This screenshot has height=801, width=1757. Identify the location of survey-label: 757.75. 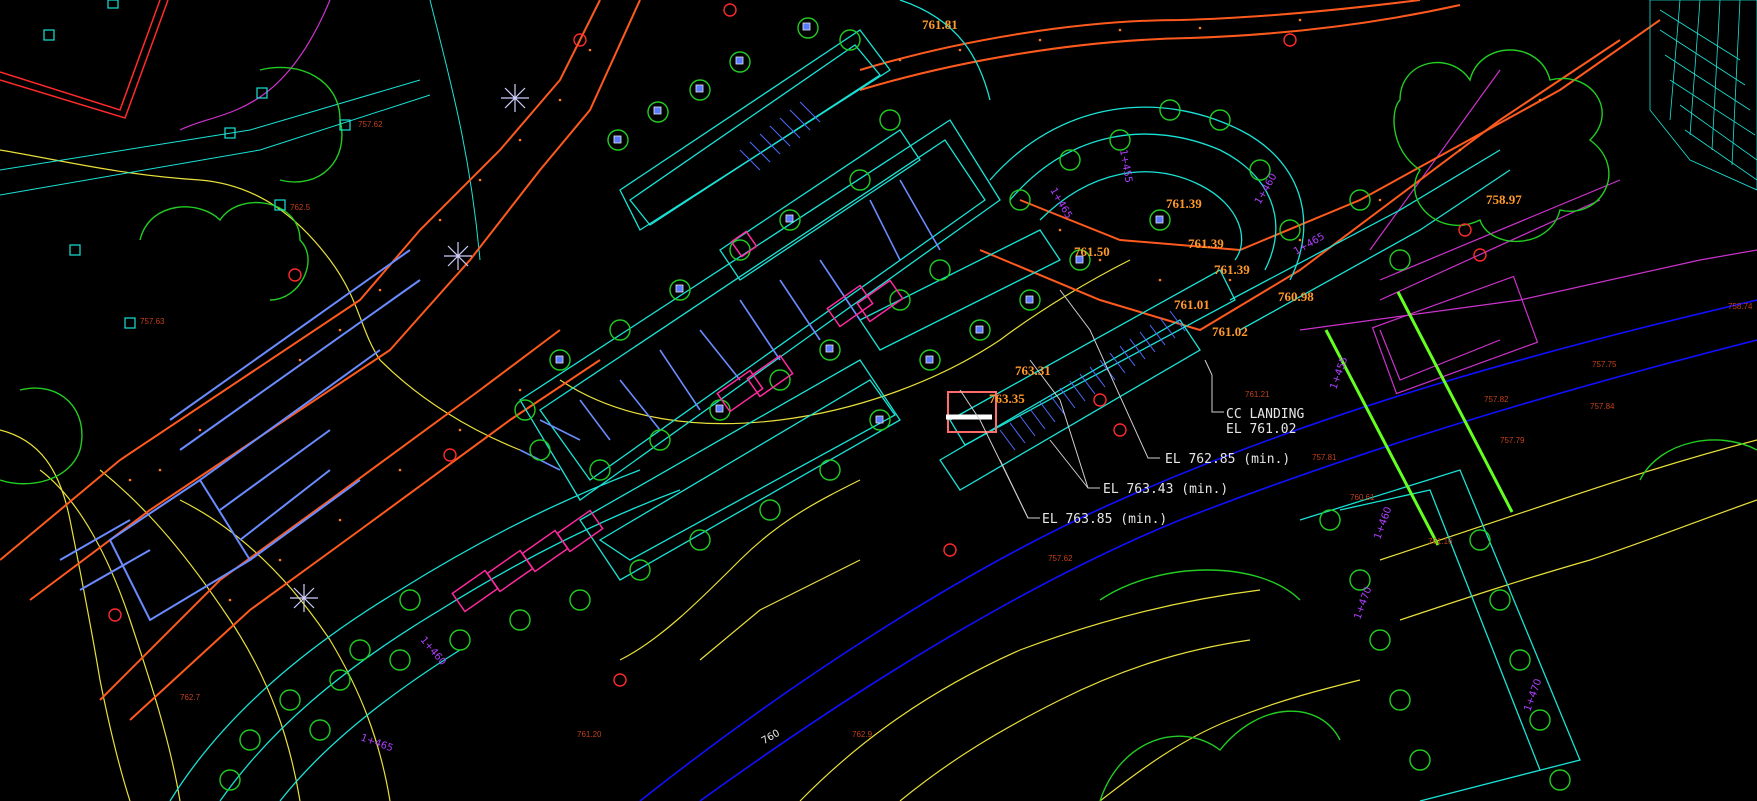
(1604, 364).